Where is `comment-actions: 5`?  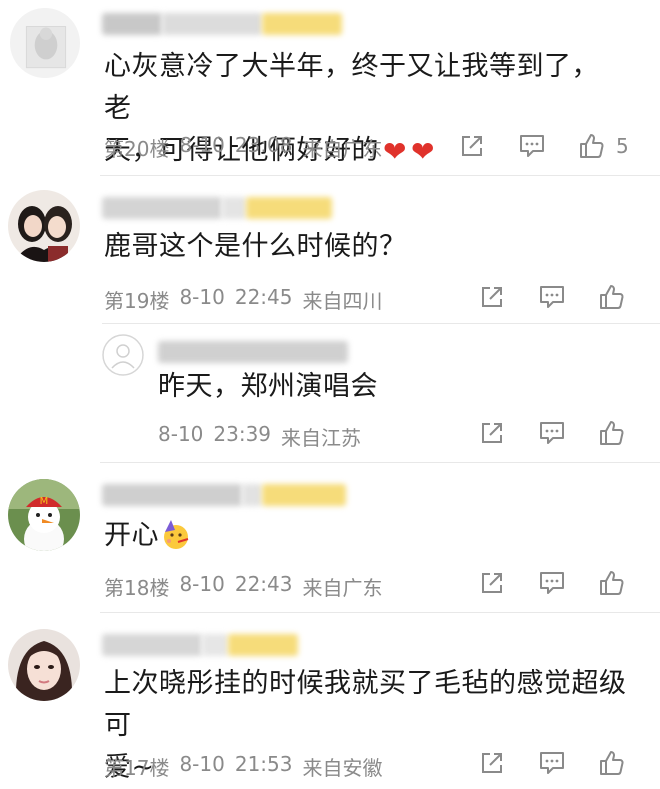
comment-actions: 5 is located at coordinates (543, 146).